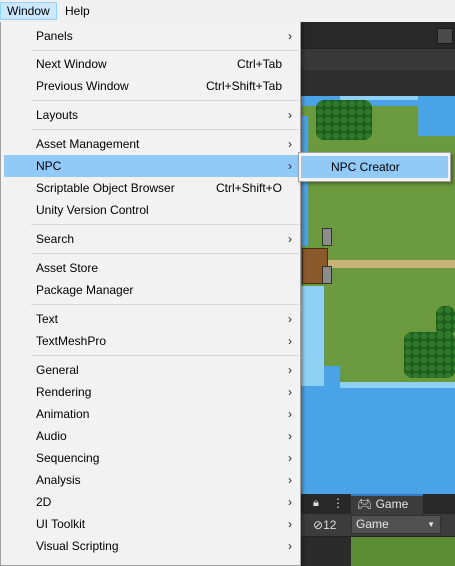 The height and width of the screenshot is (566, 455). I want to click on scene-header, so click(377, 83).